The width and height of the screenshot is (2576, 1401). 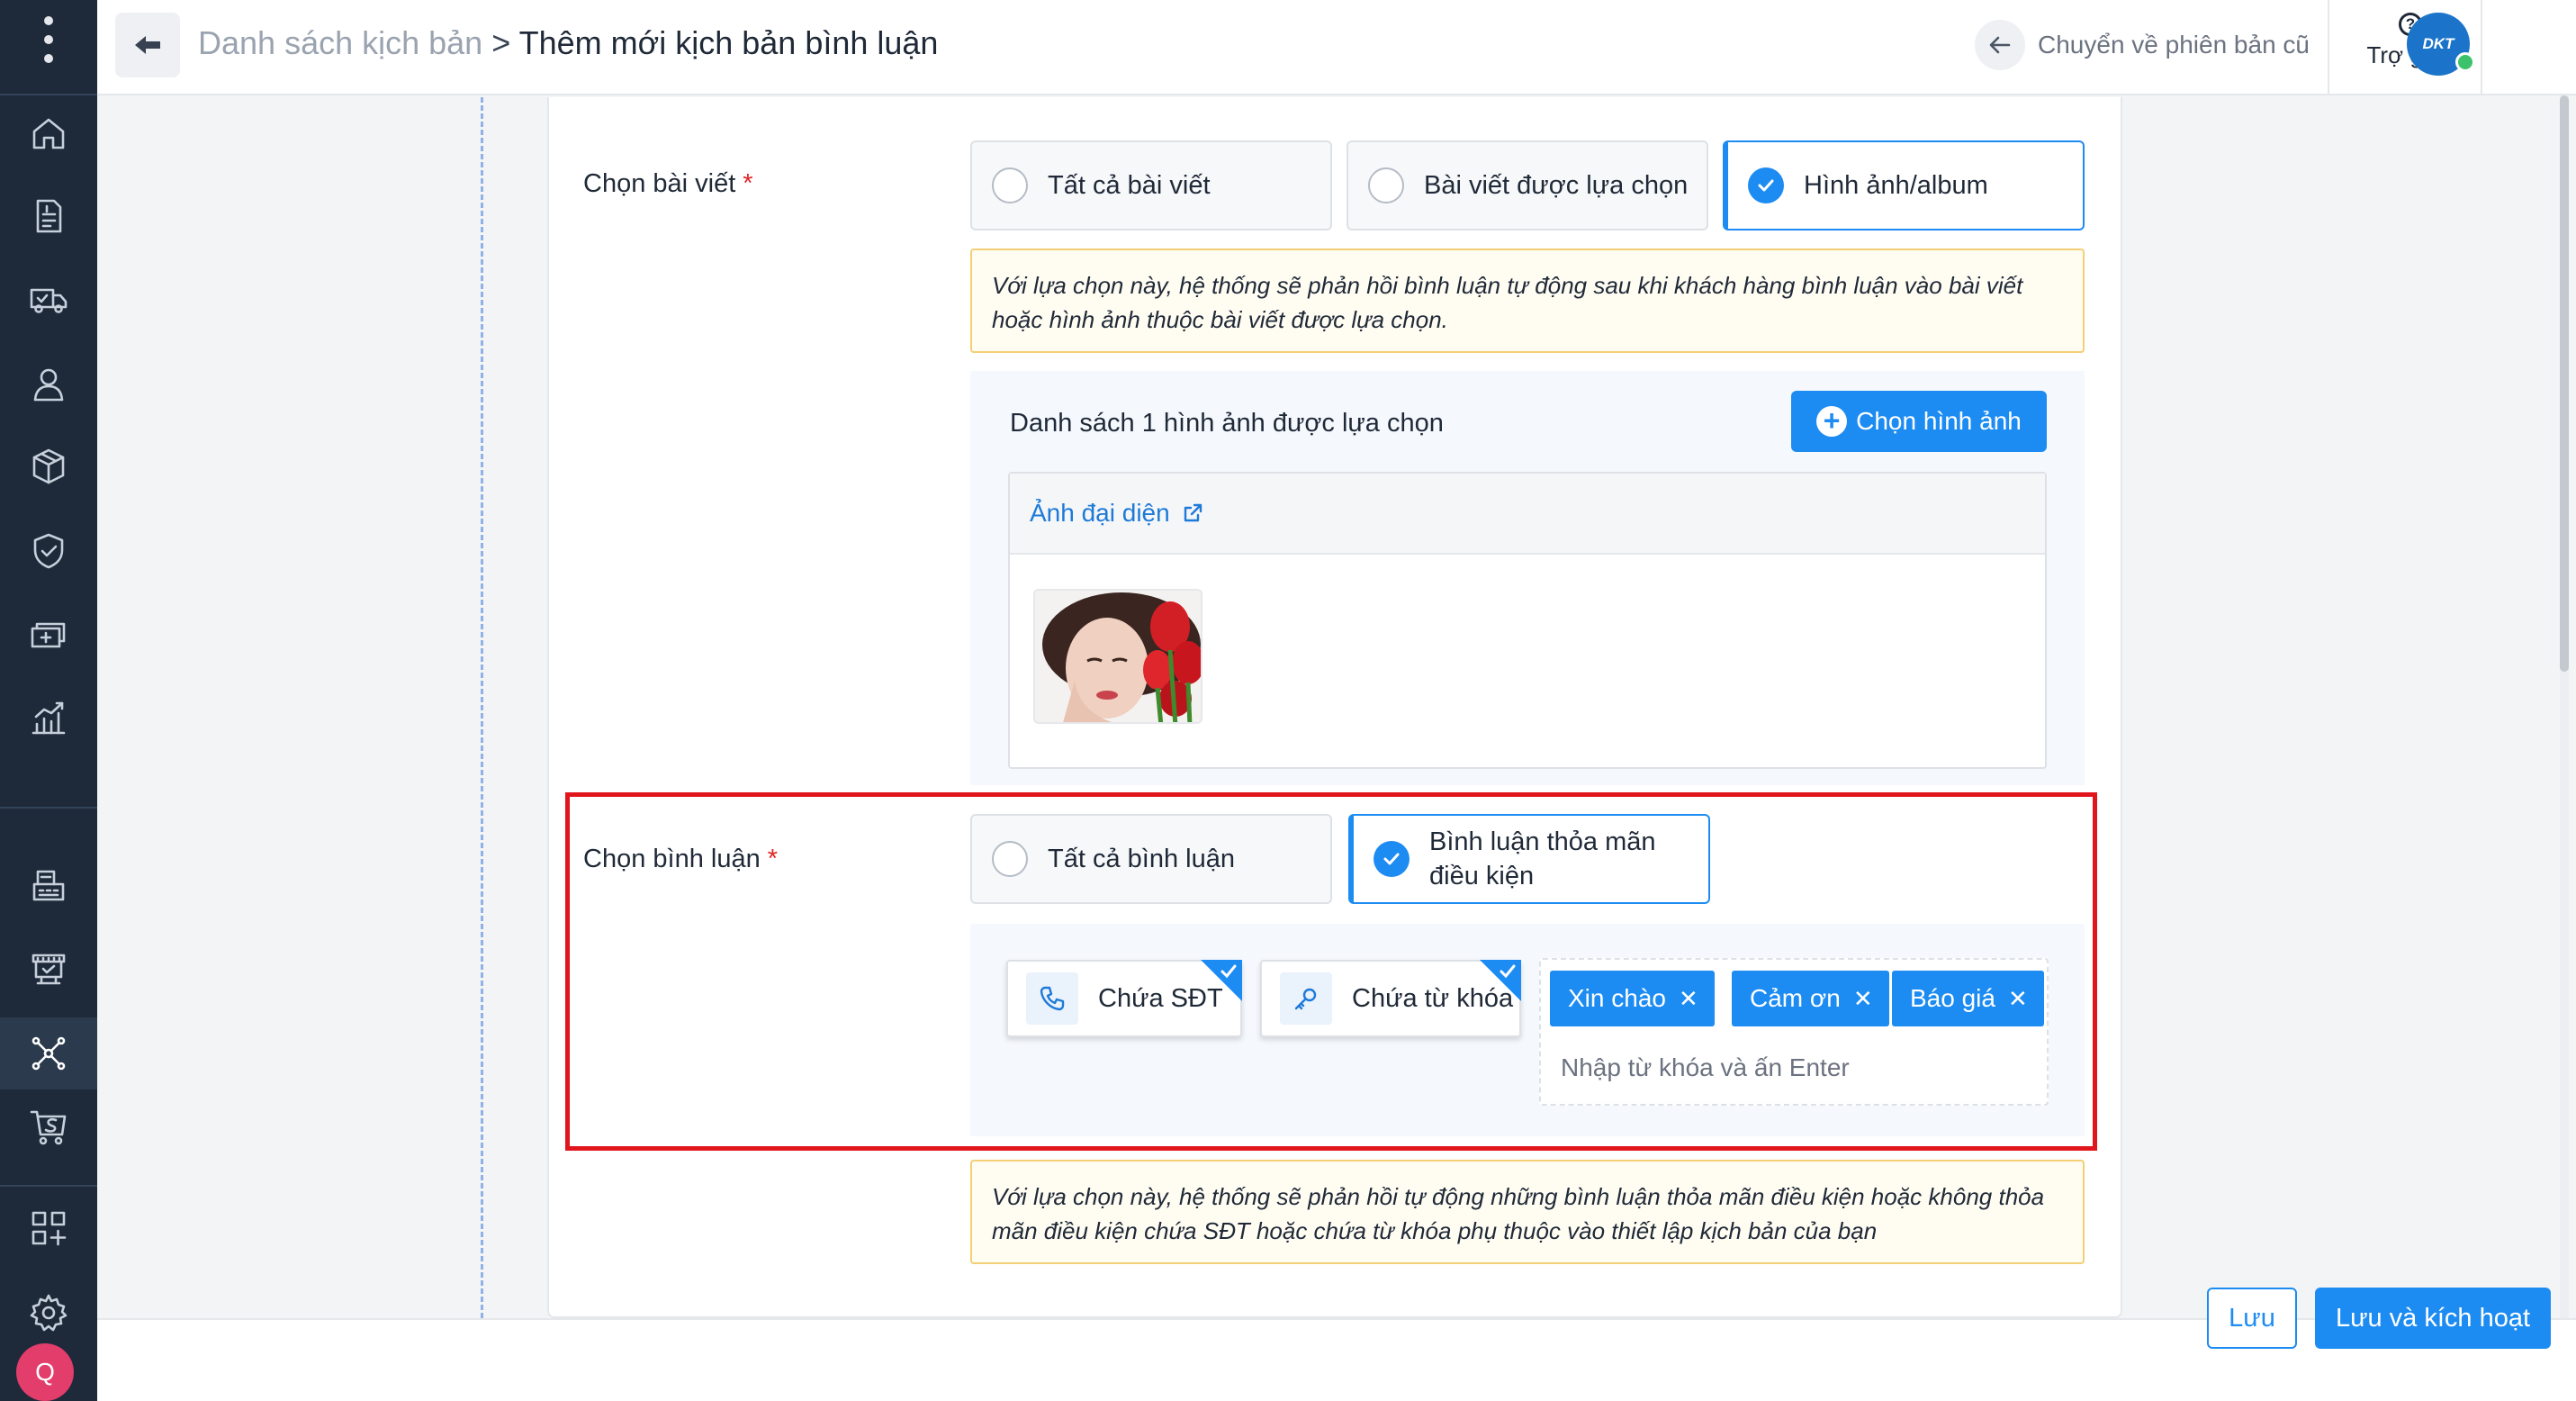 What do you see at coordinates (482, 707) in the screenshot?
I see `left-dashed-guide` at bounding box center [482, 707].